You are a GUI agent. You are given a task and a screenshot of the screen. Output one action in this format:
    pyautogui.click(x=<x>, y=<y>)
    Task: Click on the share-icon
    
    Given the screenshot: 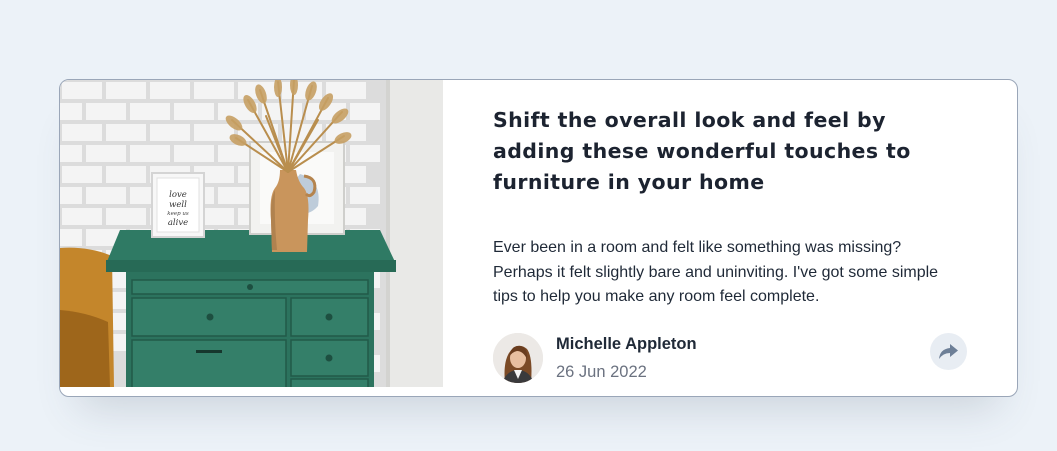 What is the action you would take?
    pyautogui.click(x=948, y=351)
    